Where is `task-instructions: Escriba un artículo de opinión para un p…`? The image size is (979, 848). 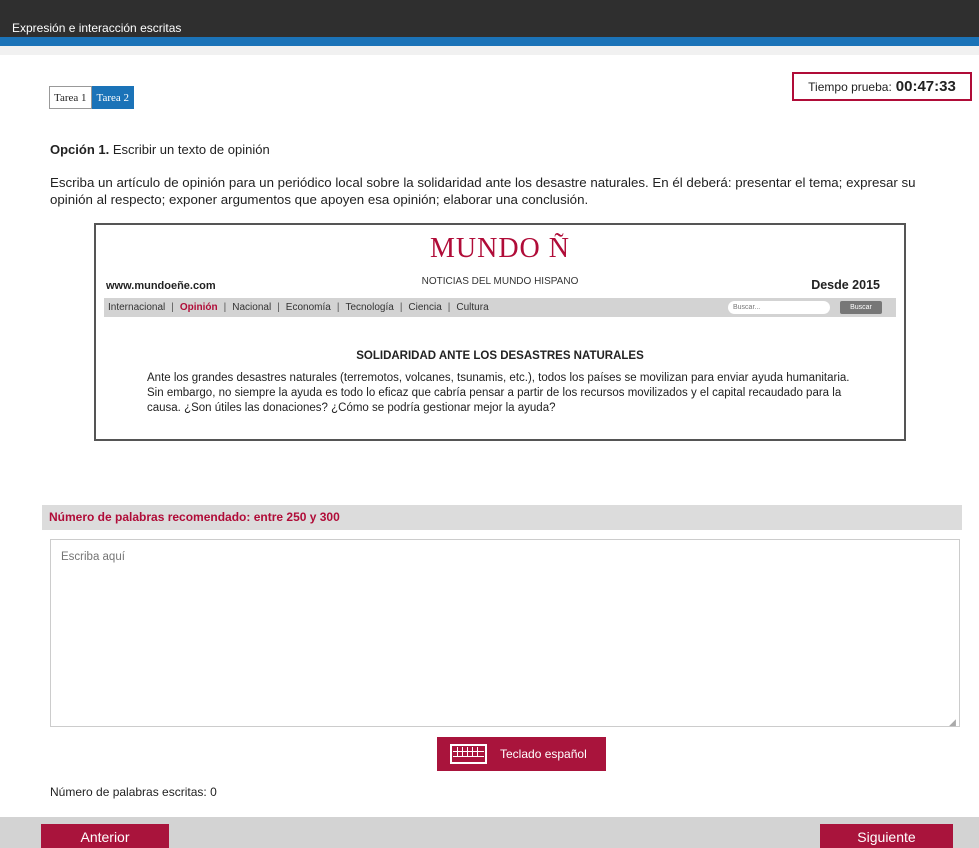 task-instructions: Escriba un artículo de opinión para un p… is located at coordinates (483, 191).